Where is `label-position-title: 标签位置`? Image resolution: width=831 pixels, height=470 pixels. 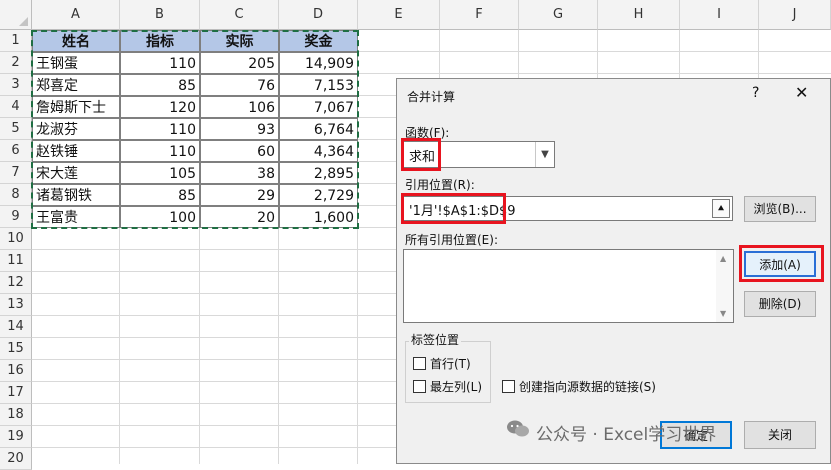
label-position-title: 标签位置 is located at coordinates (435, 339).